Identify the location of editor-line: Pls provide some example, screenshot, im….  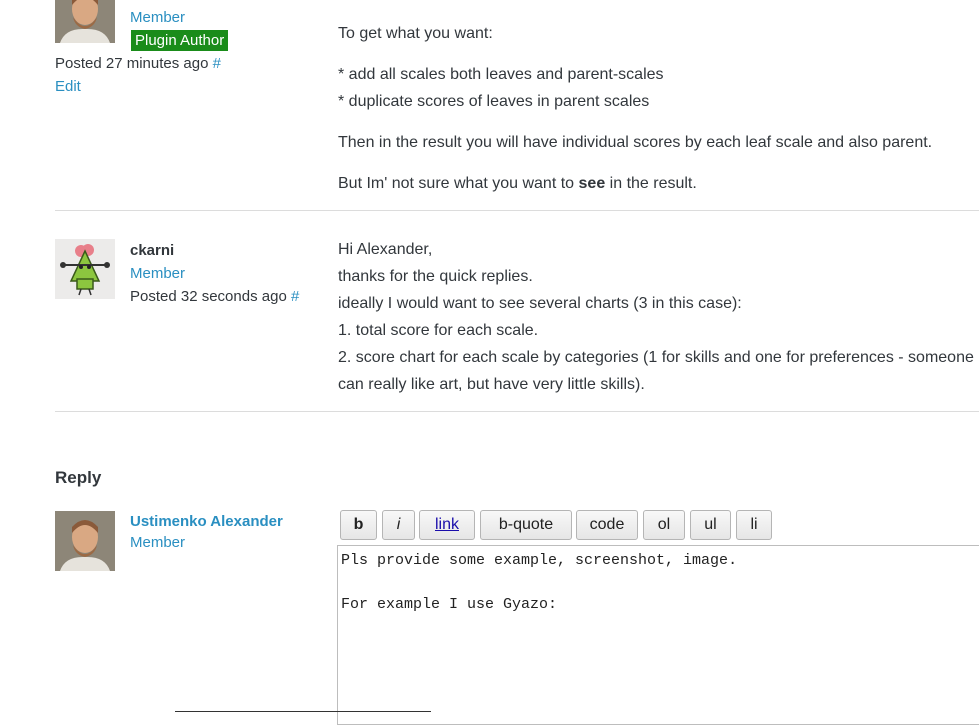
(539, 560).